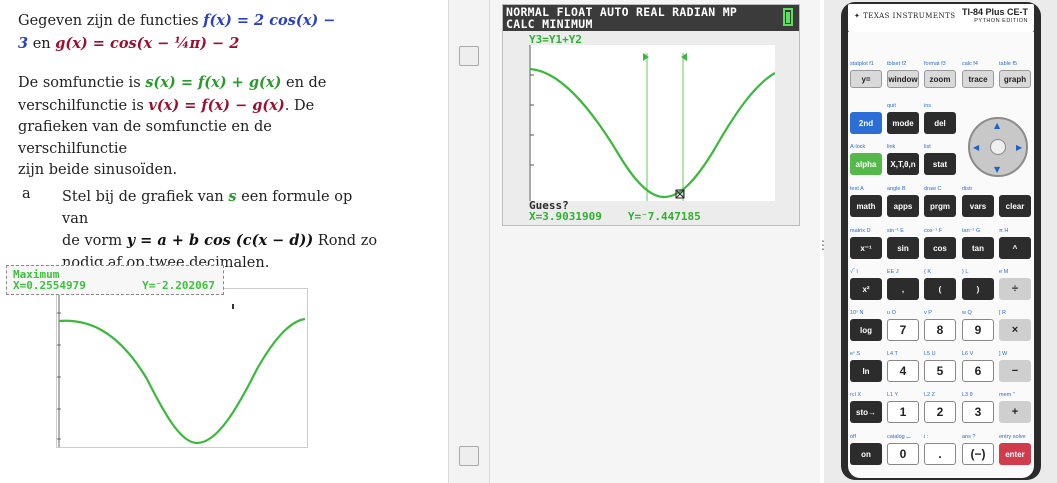  I want to click on screen-graph-svg, so click(652, 123).